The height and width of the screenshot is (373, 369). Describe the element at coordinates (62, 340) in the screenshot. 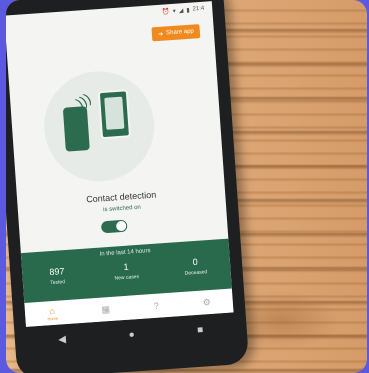

I see `back-icon: ◀` at that location.